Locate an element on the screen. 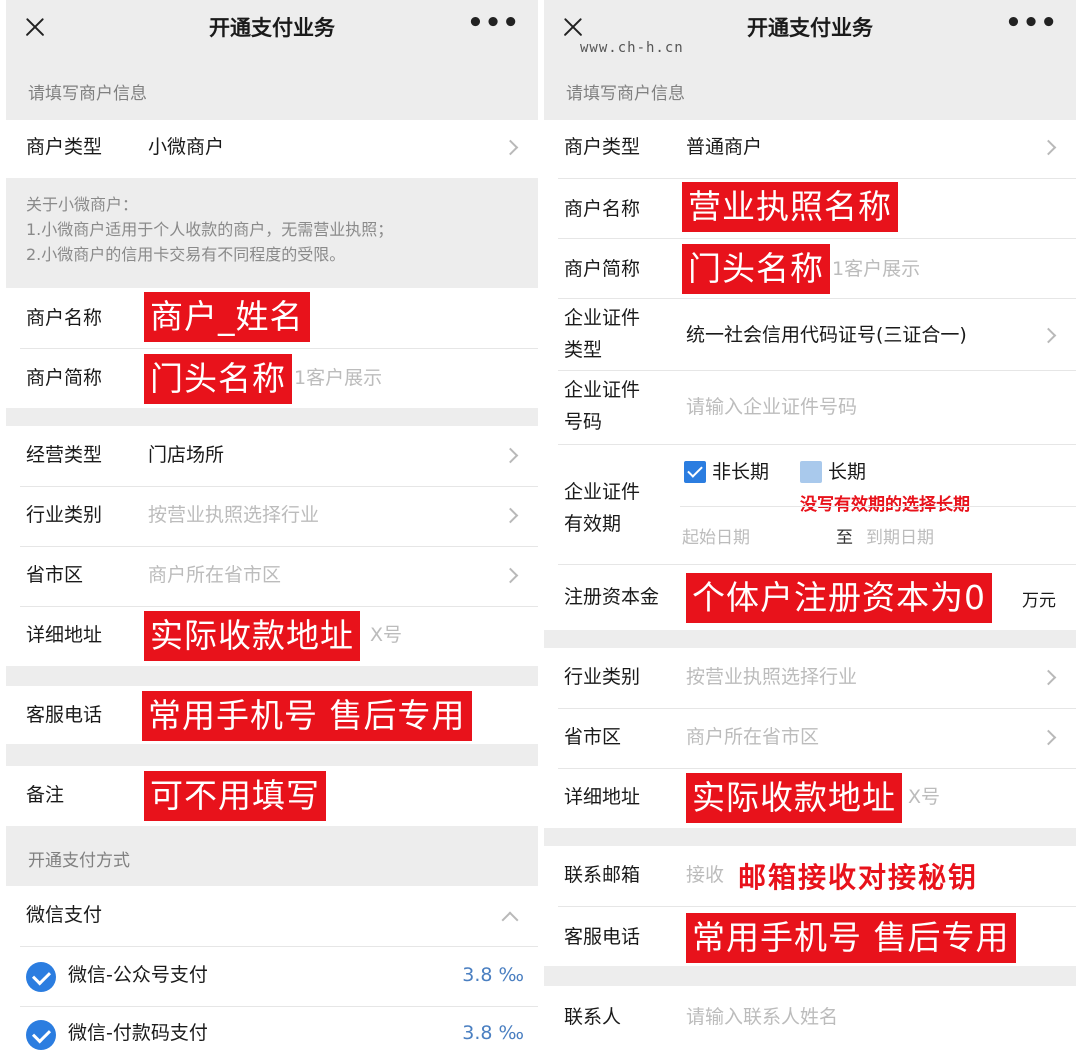 Image resolution: width=1080 pixels, height=1054 pixels. industry-label: 行业类别 is located at coordinates (64, 515).